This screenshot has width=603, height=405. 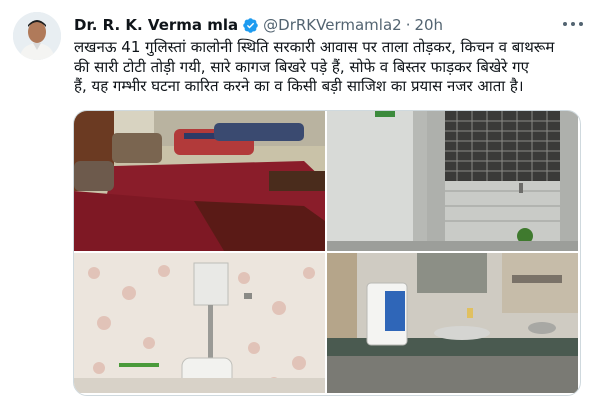 I want to click on more-options-icon, so click(x=573, y=24).